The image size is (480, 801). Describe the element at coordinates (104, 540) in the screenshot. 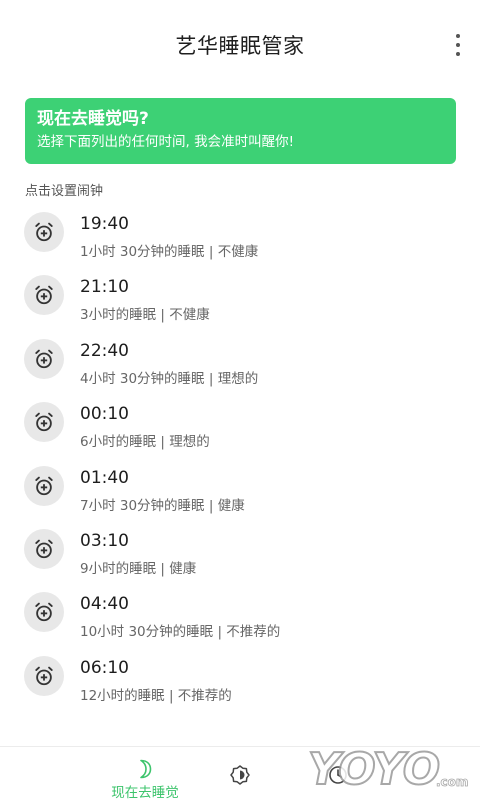

I see `alarm-time: 03:10` at that location.